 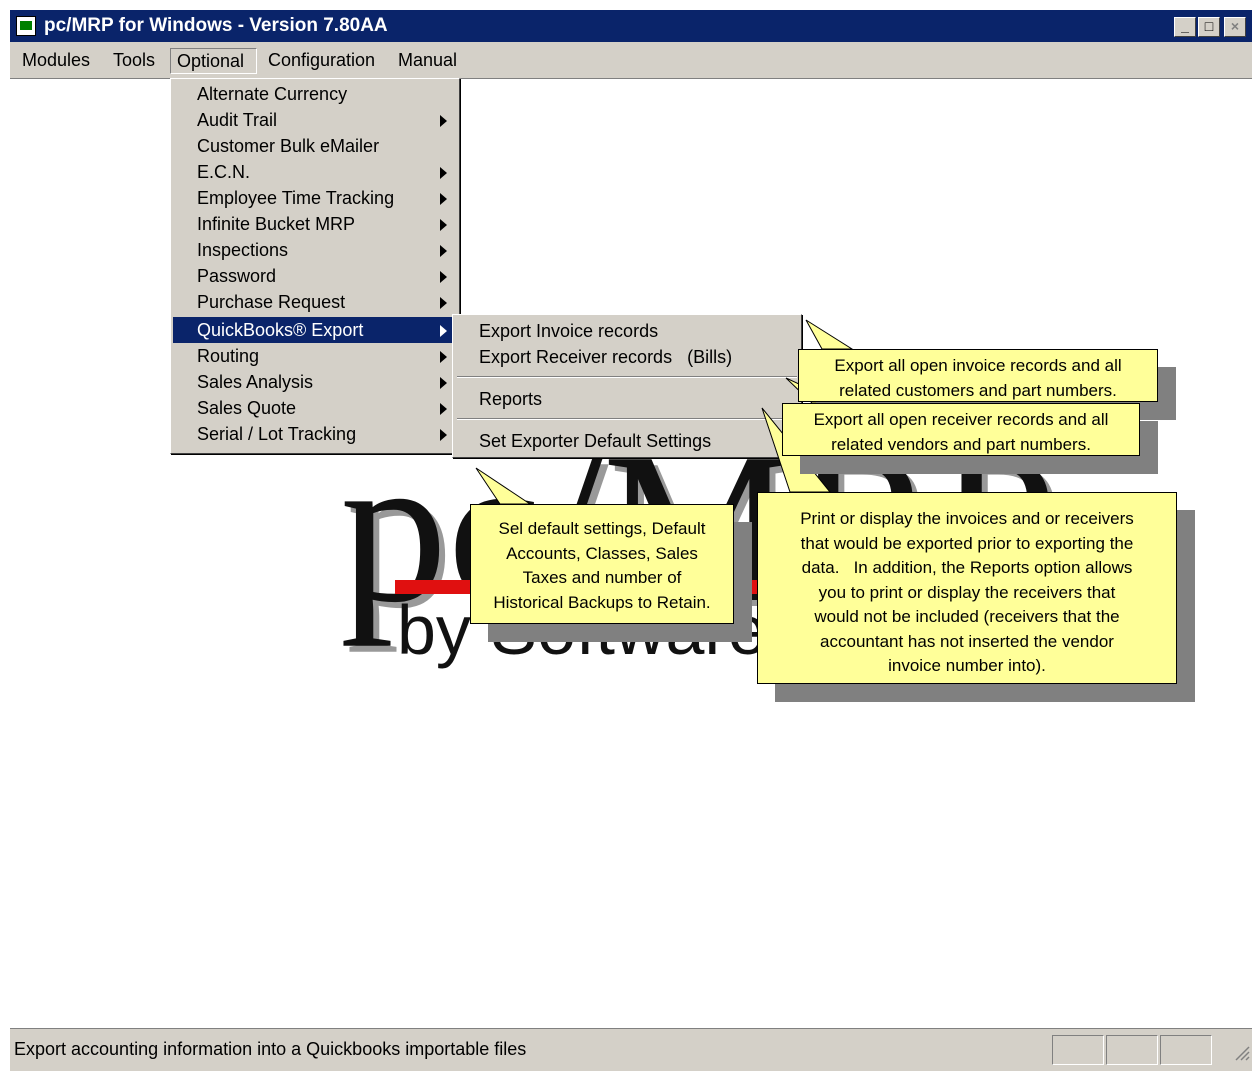 What do you see at coordinates (602, 553) in the screenshot?
I see `callout-line: Accounts, Classes, Sales` at bounding box center [602, 553].